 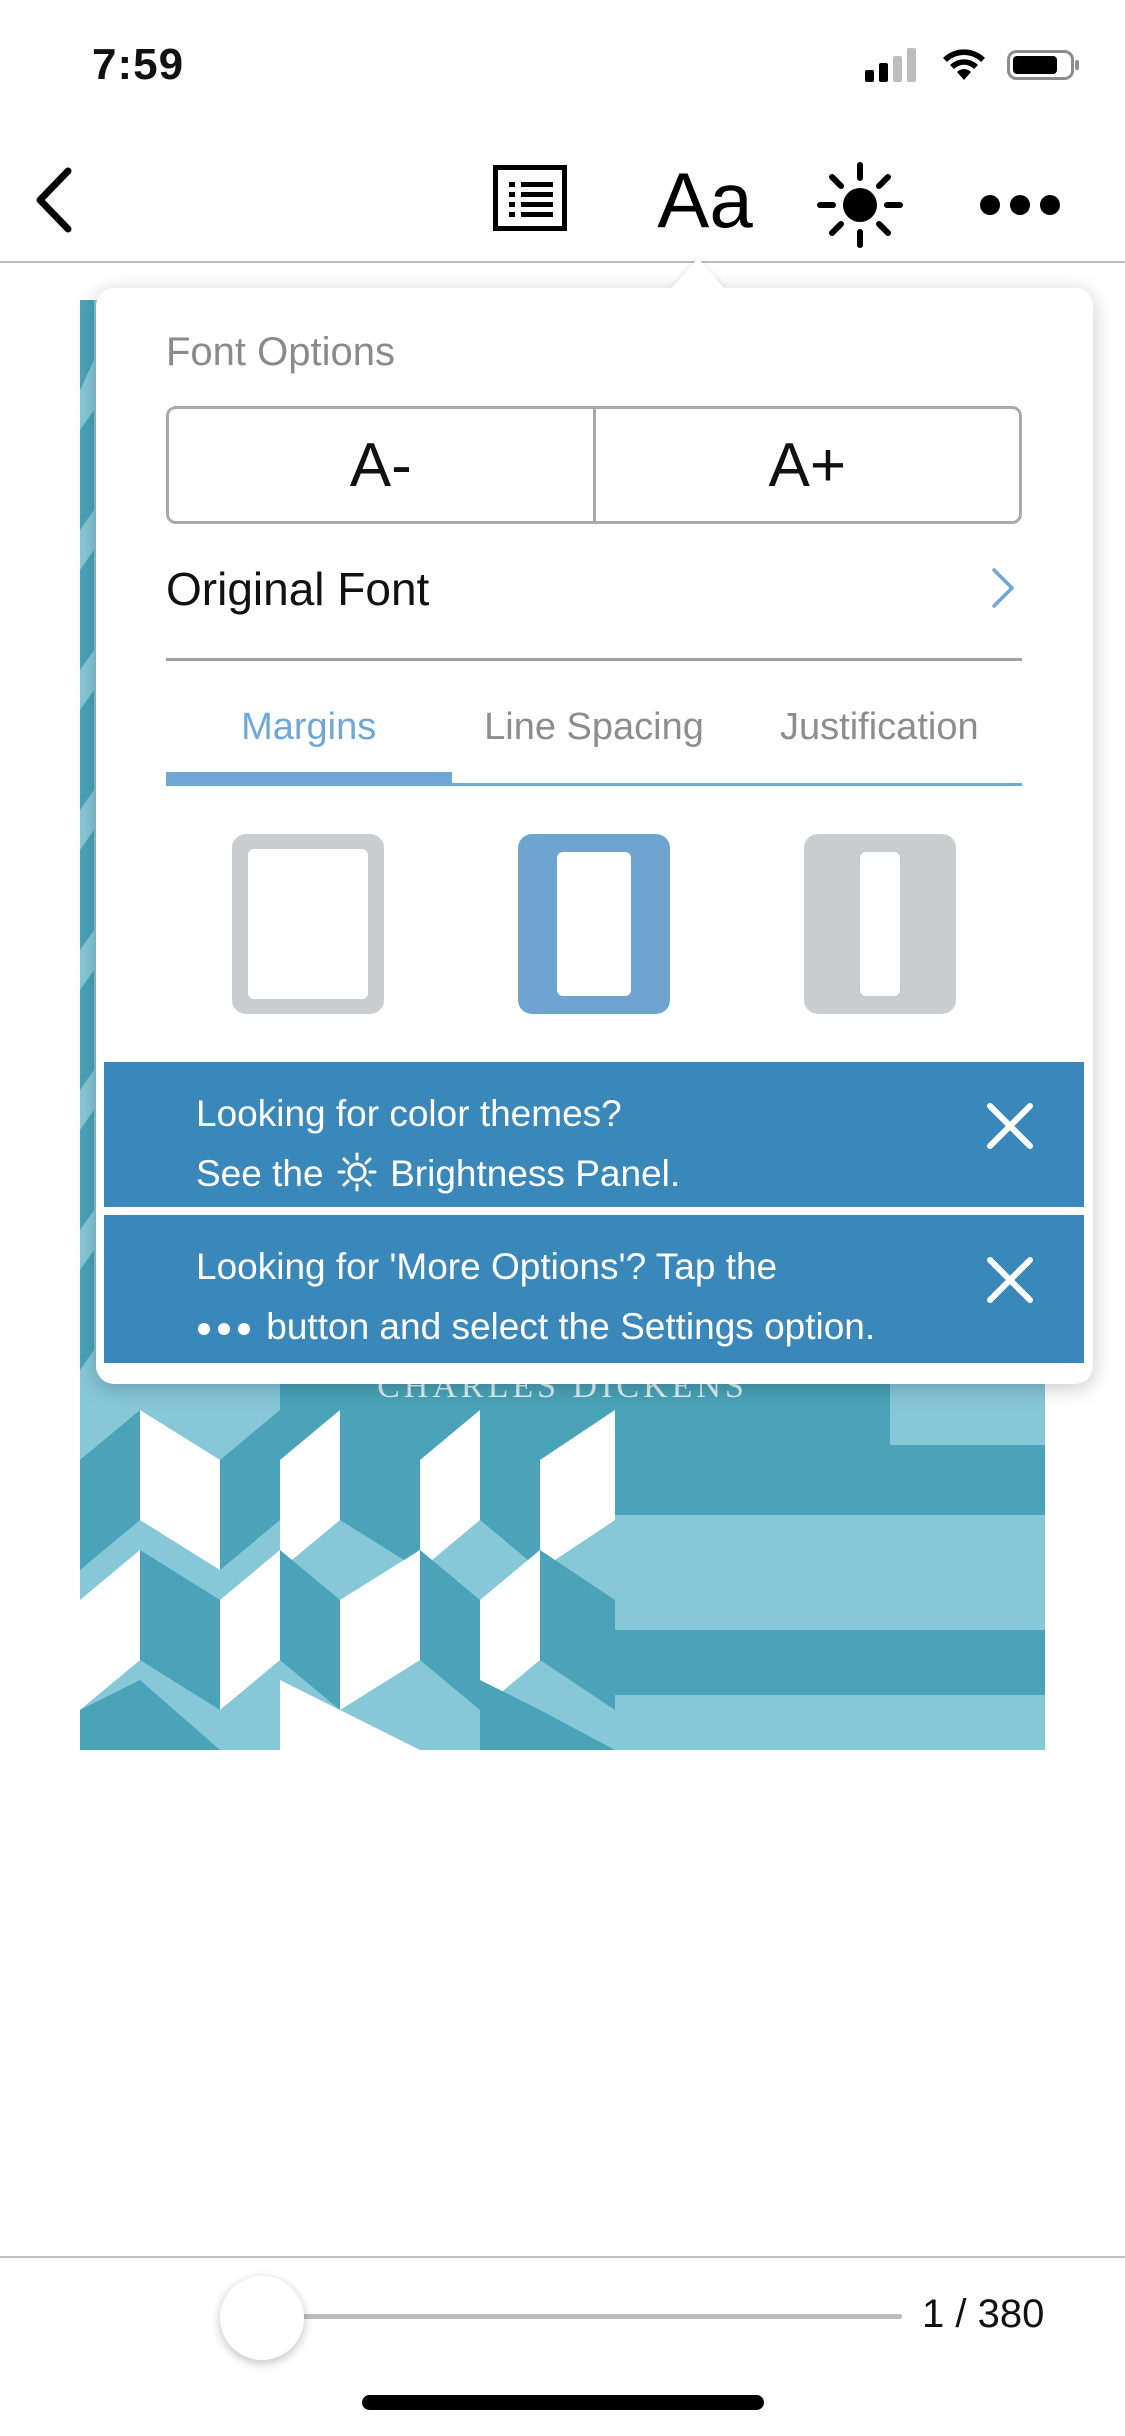 I want to click on font-settings-icon: Aa, so click(x=705, y=199).